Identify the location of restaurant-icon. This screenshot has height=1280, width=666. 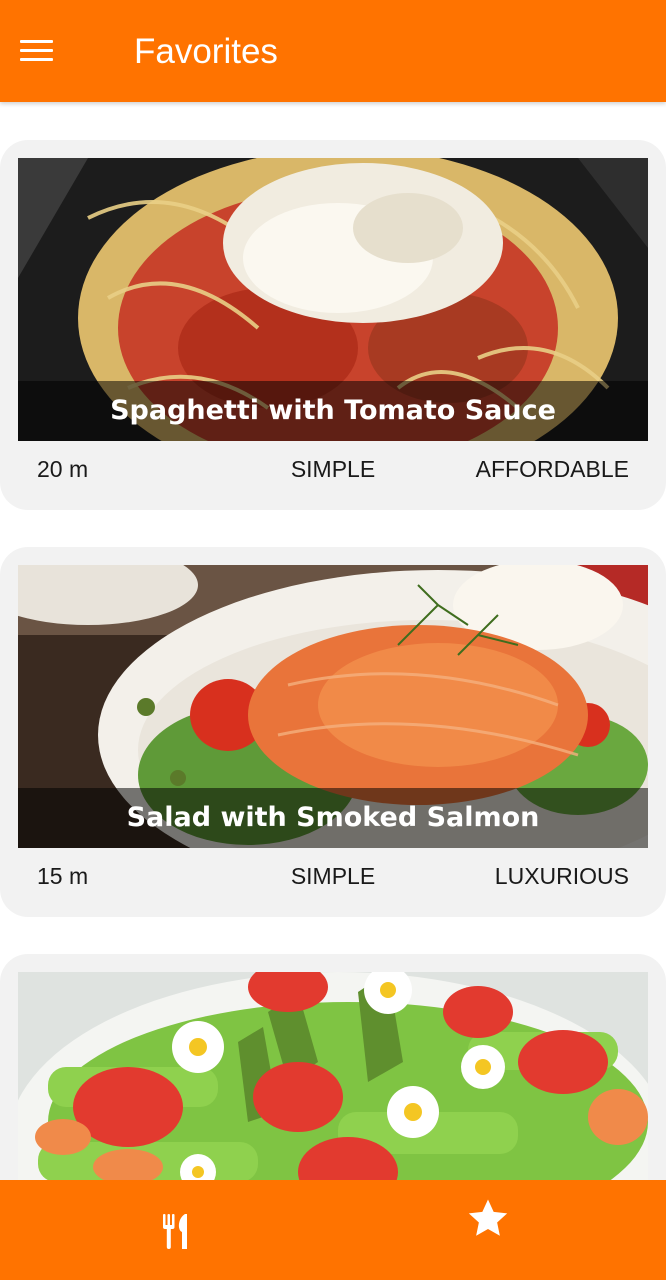
(175, 1231).